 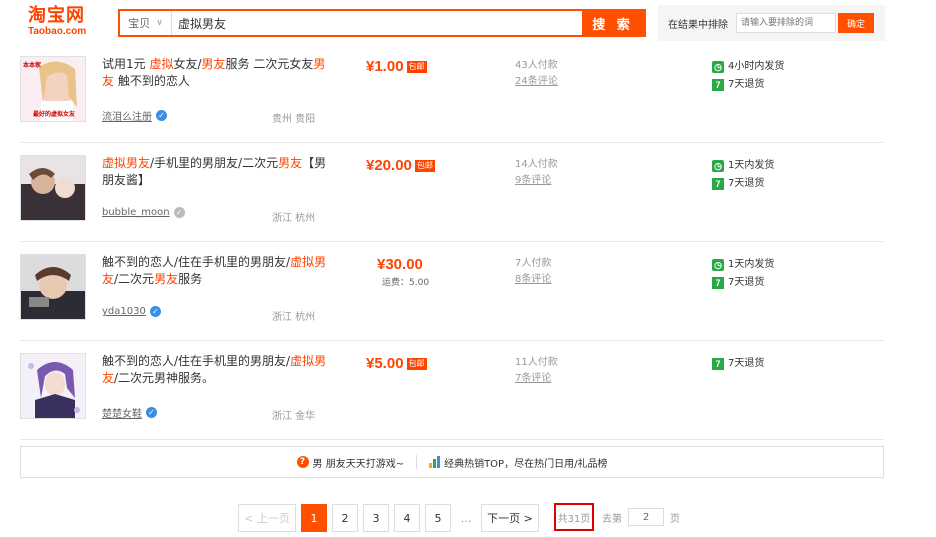 I want to click on exclude-filter: 在结果中排除 确定, so click(x=771, y=23).